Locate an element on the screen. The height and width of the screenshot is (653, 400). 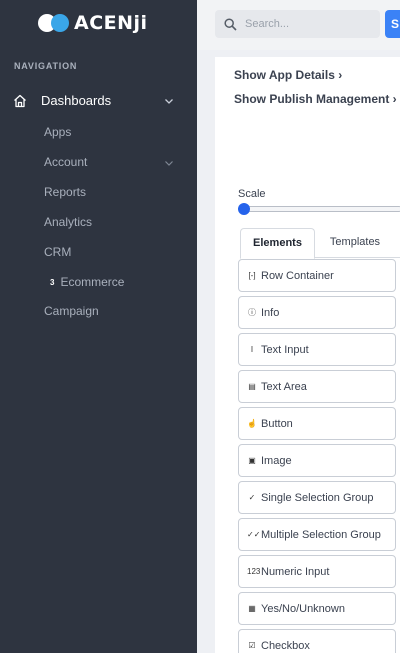
numbers-icon: 123 is located at coordinates (254, 571).